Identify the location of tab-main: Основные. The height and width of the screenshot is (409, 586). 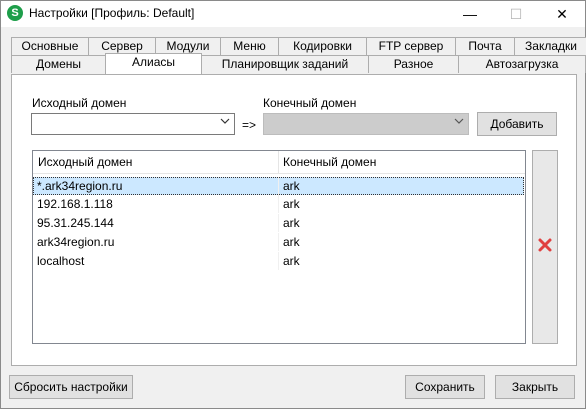
(50, 46).